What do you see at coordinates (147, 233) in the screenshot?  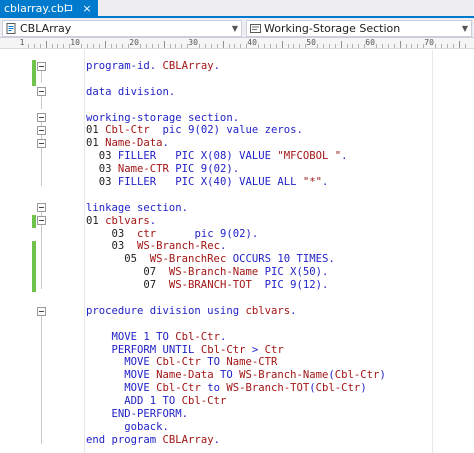 I see `code-token: ctr` at bounding box center [147, 233].